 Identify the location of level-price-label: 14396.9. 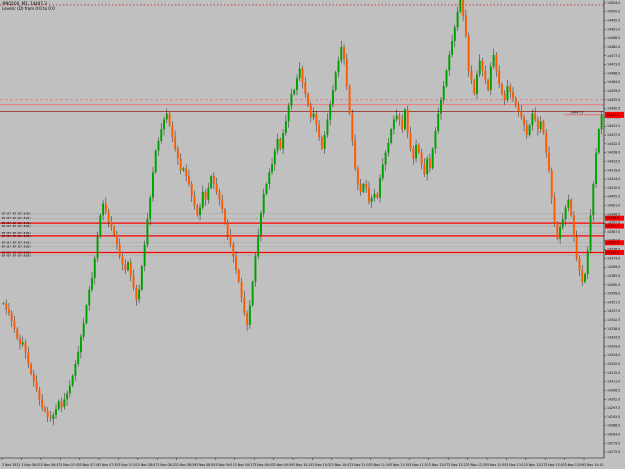
(612, 218).